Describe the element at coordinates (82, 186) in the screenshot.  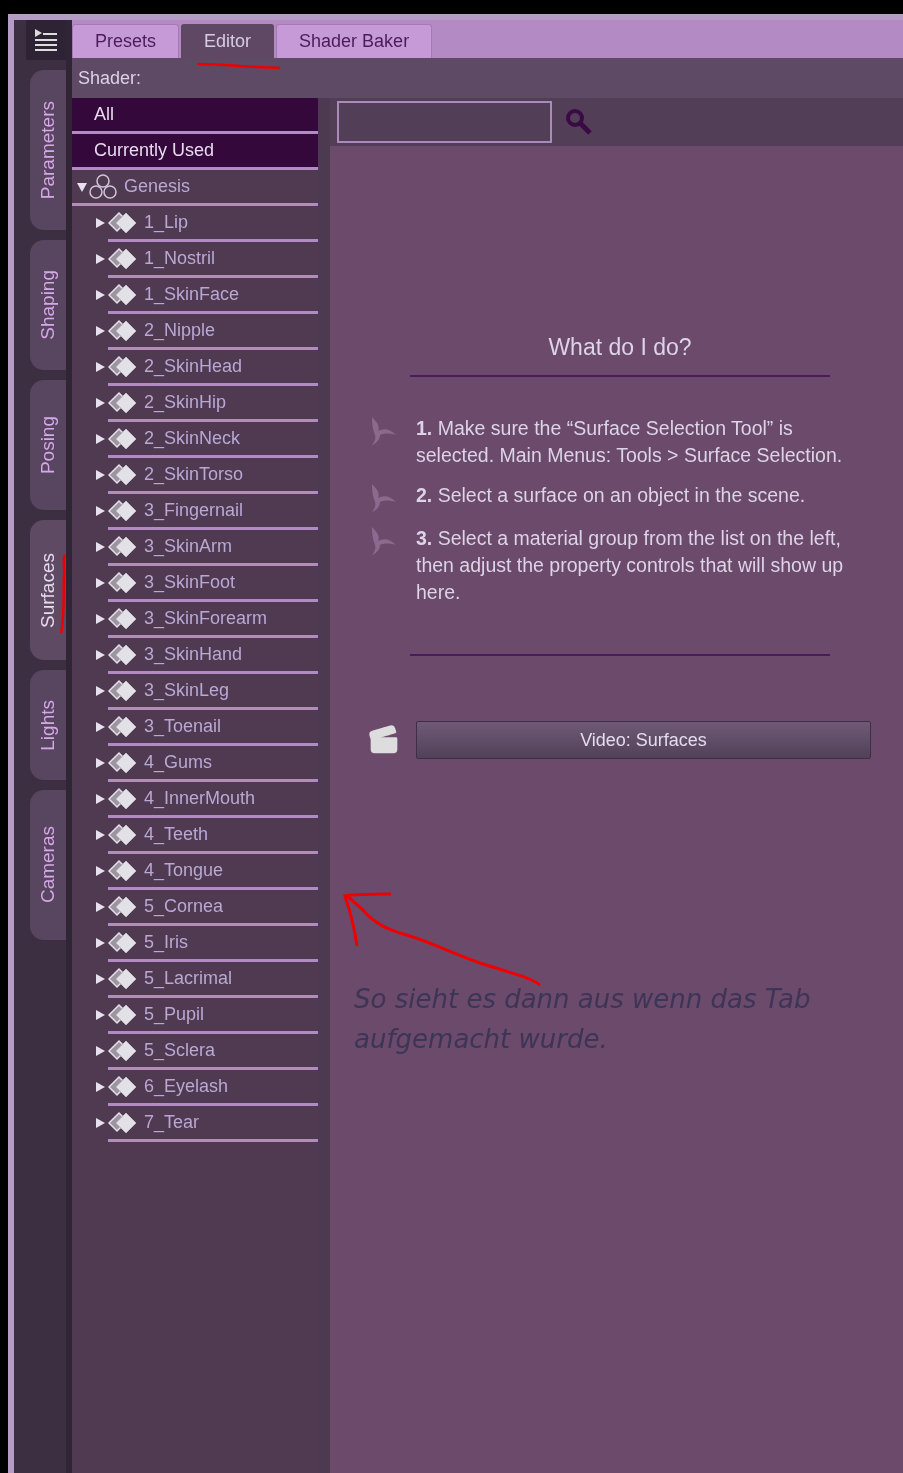
I see `caret-icon` at that location.